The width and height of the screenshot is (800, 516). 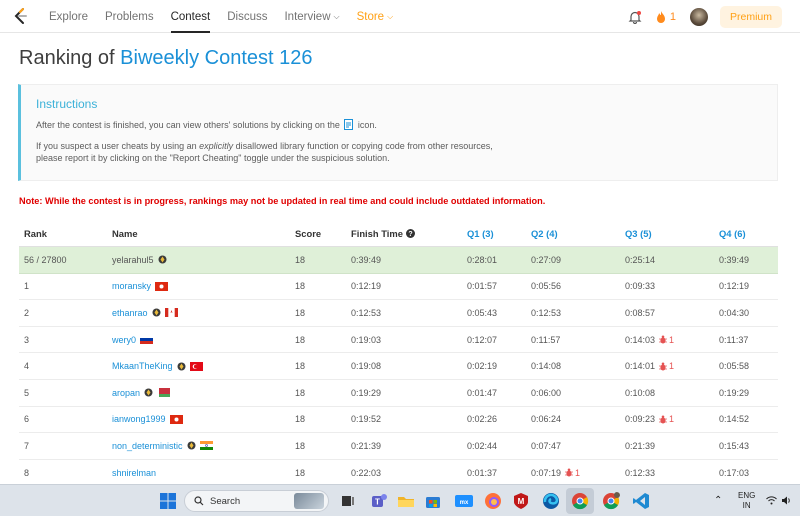 What do you see at coordinates (698, 16) in the screenshot?
I see `avatar` at bounding box center [698, 16].